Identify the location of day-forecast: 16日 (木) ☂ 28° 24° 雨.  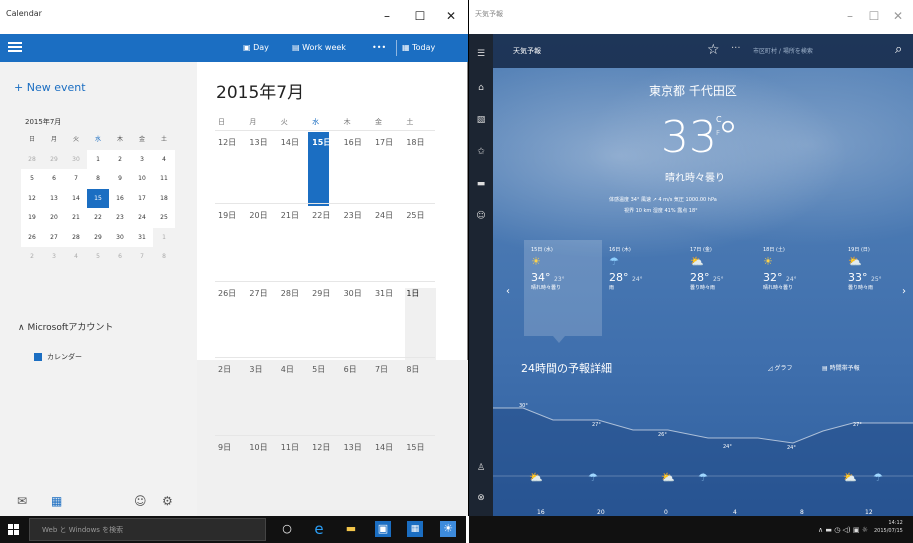
(644, 268).